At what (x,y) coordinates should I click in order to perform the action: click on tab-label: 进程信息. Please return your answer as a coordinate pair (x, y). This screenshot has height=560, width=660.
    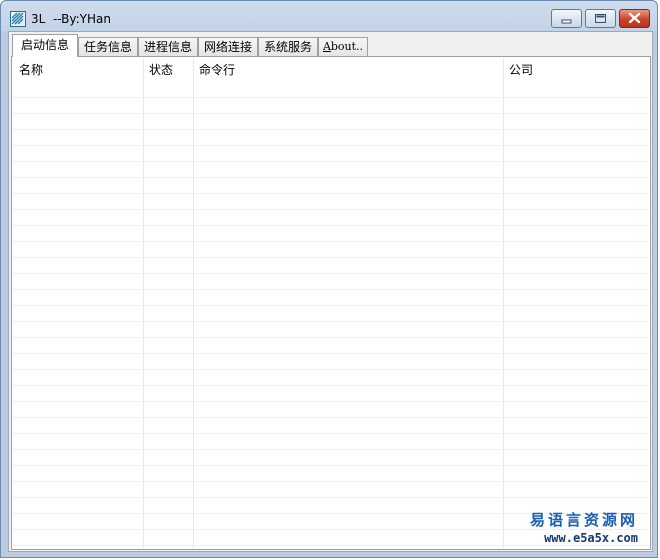
    Looking at the image, I should click on (167, 47).